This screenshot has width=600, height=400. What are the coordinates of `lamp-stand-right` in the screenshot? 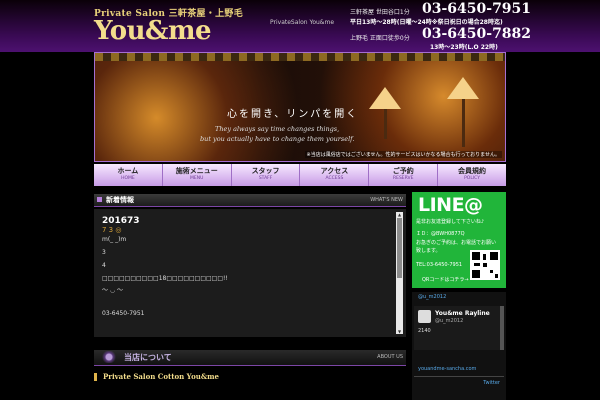 It's located at (463, 123).